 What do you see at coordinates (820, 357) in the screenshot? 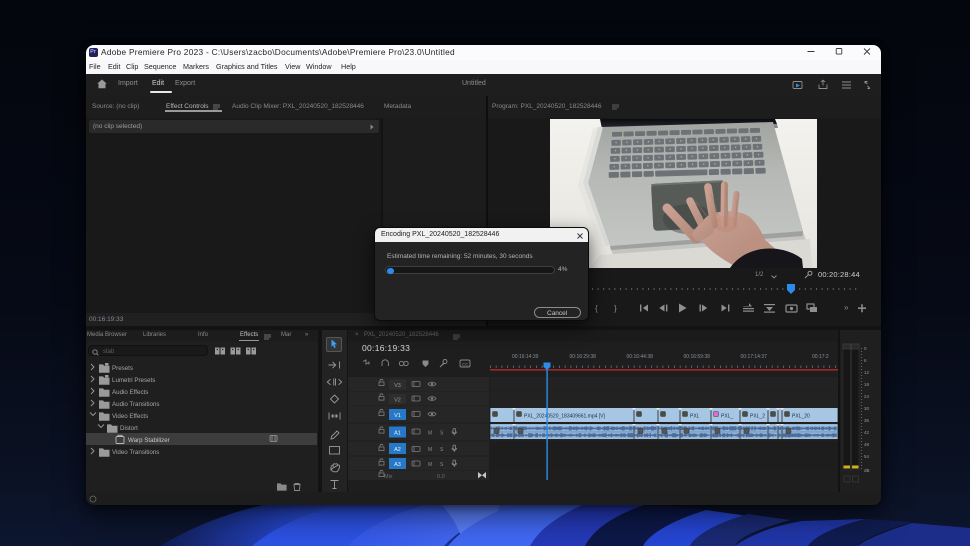
I see `svg-text: 00:17:2` at bounding box center [820, 357].